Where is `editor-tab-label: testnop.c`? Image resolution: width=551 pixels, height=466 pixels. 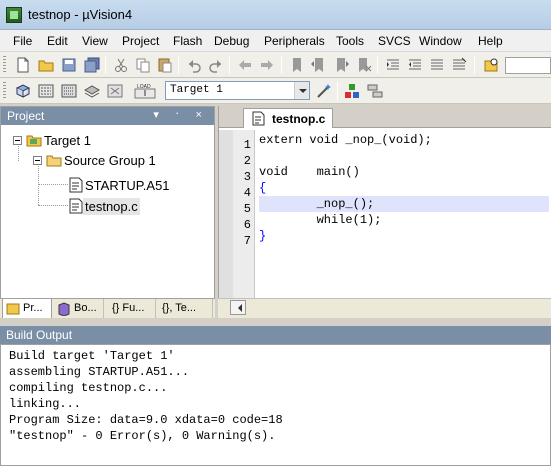 editor-tab-label: testnop.c is located at coordinates (299, 119).